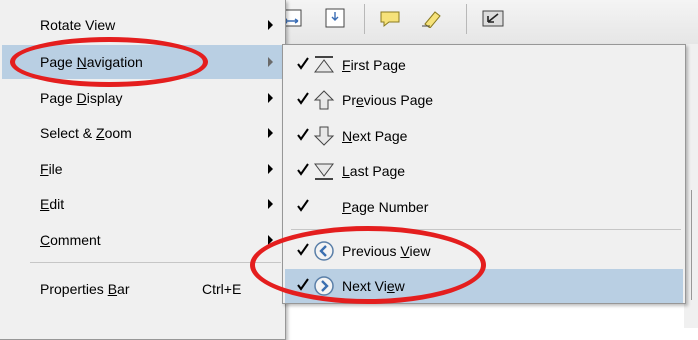 The image size is (698, 340). I want to click on menu-item-label: Edit, so click(52, 204).